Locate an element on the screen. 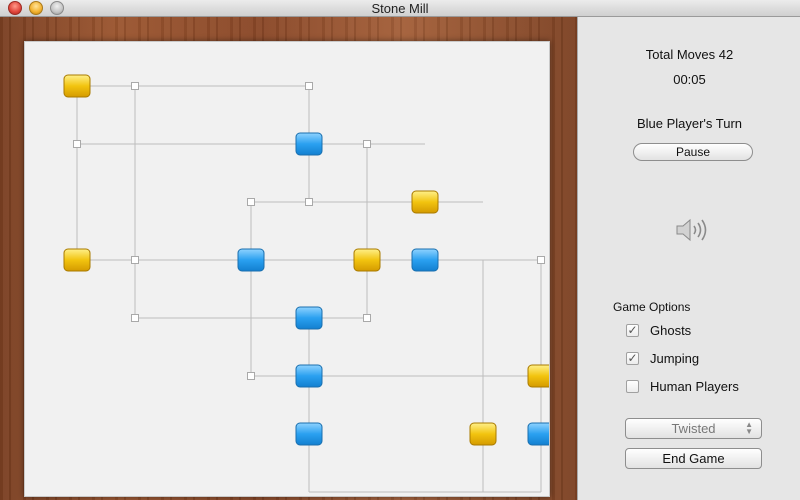 This screenshot has height=500, width=800. total-moves-label: Total Moves 42 is located at coordinates (689, 54).